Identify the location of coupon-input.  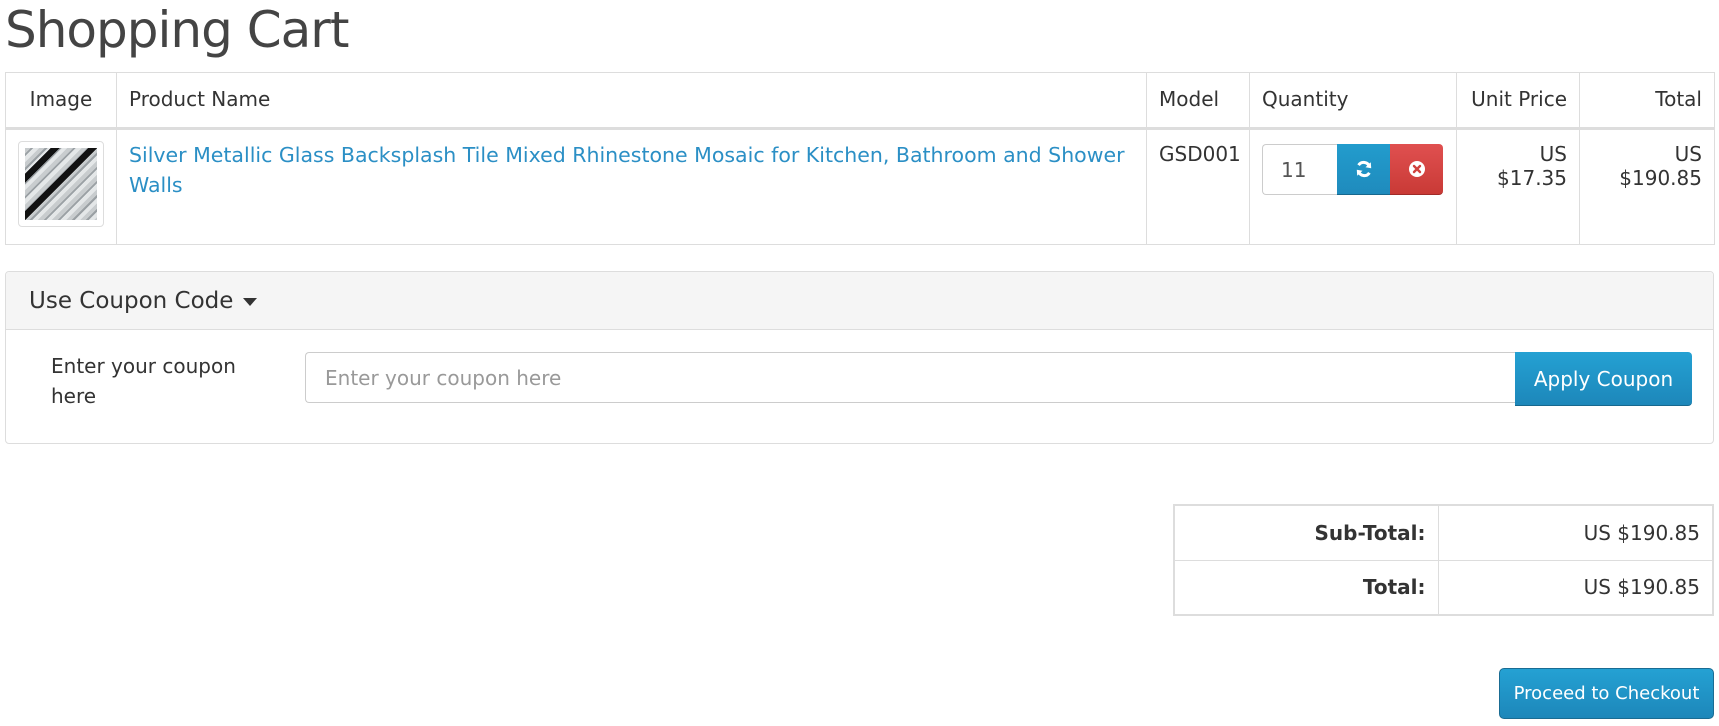
(911, 377).